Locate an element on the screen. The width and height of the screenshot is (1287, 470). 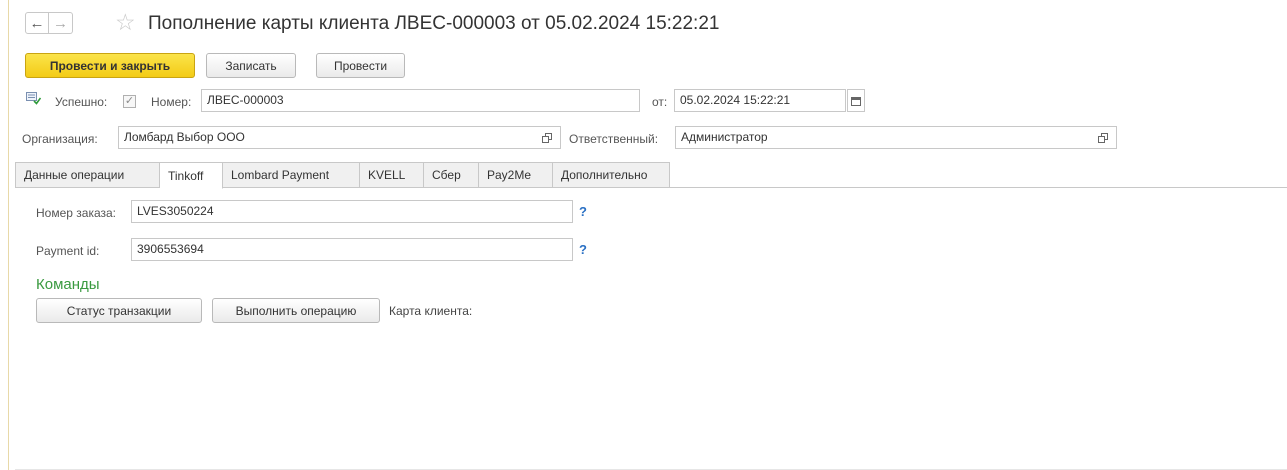
tab-additional: Дополнительно is located at coordinates (611, 175).